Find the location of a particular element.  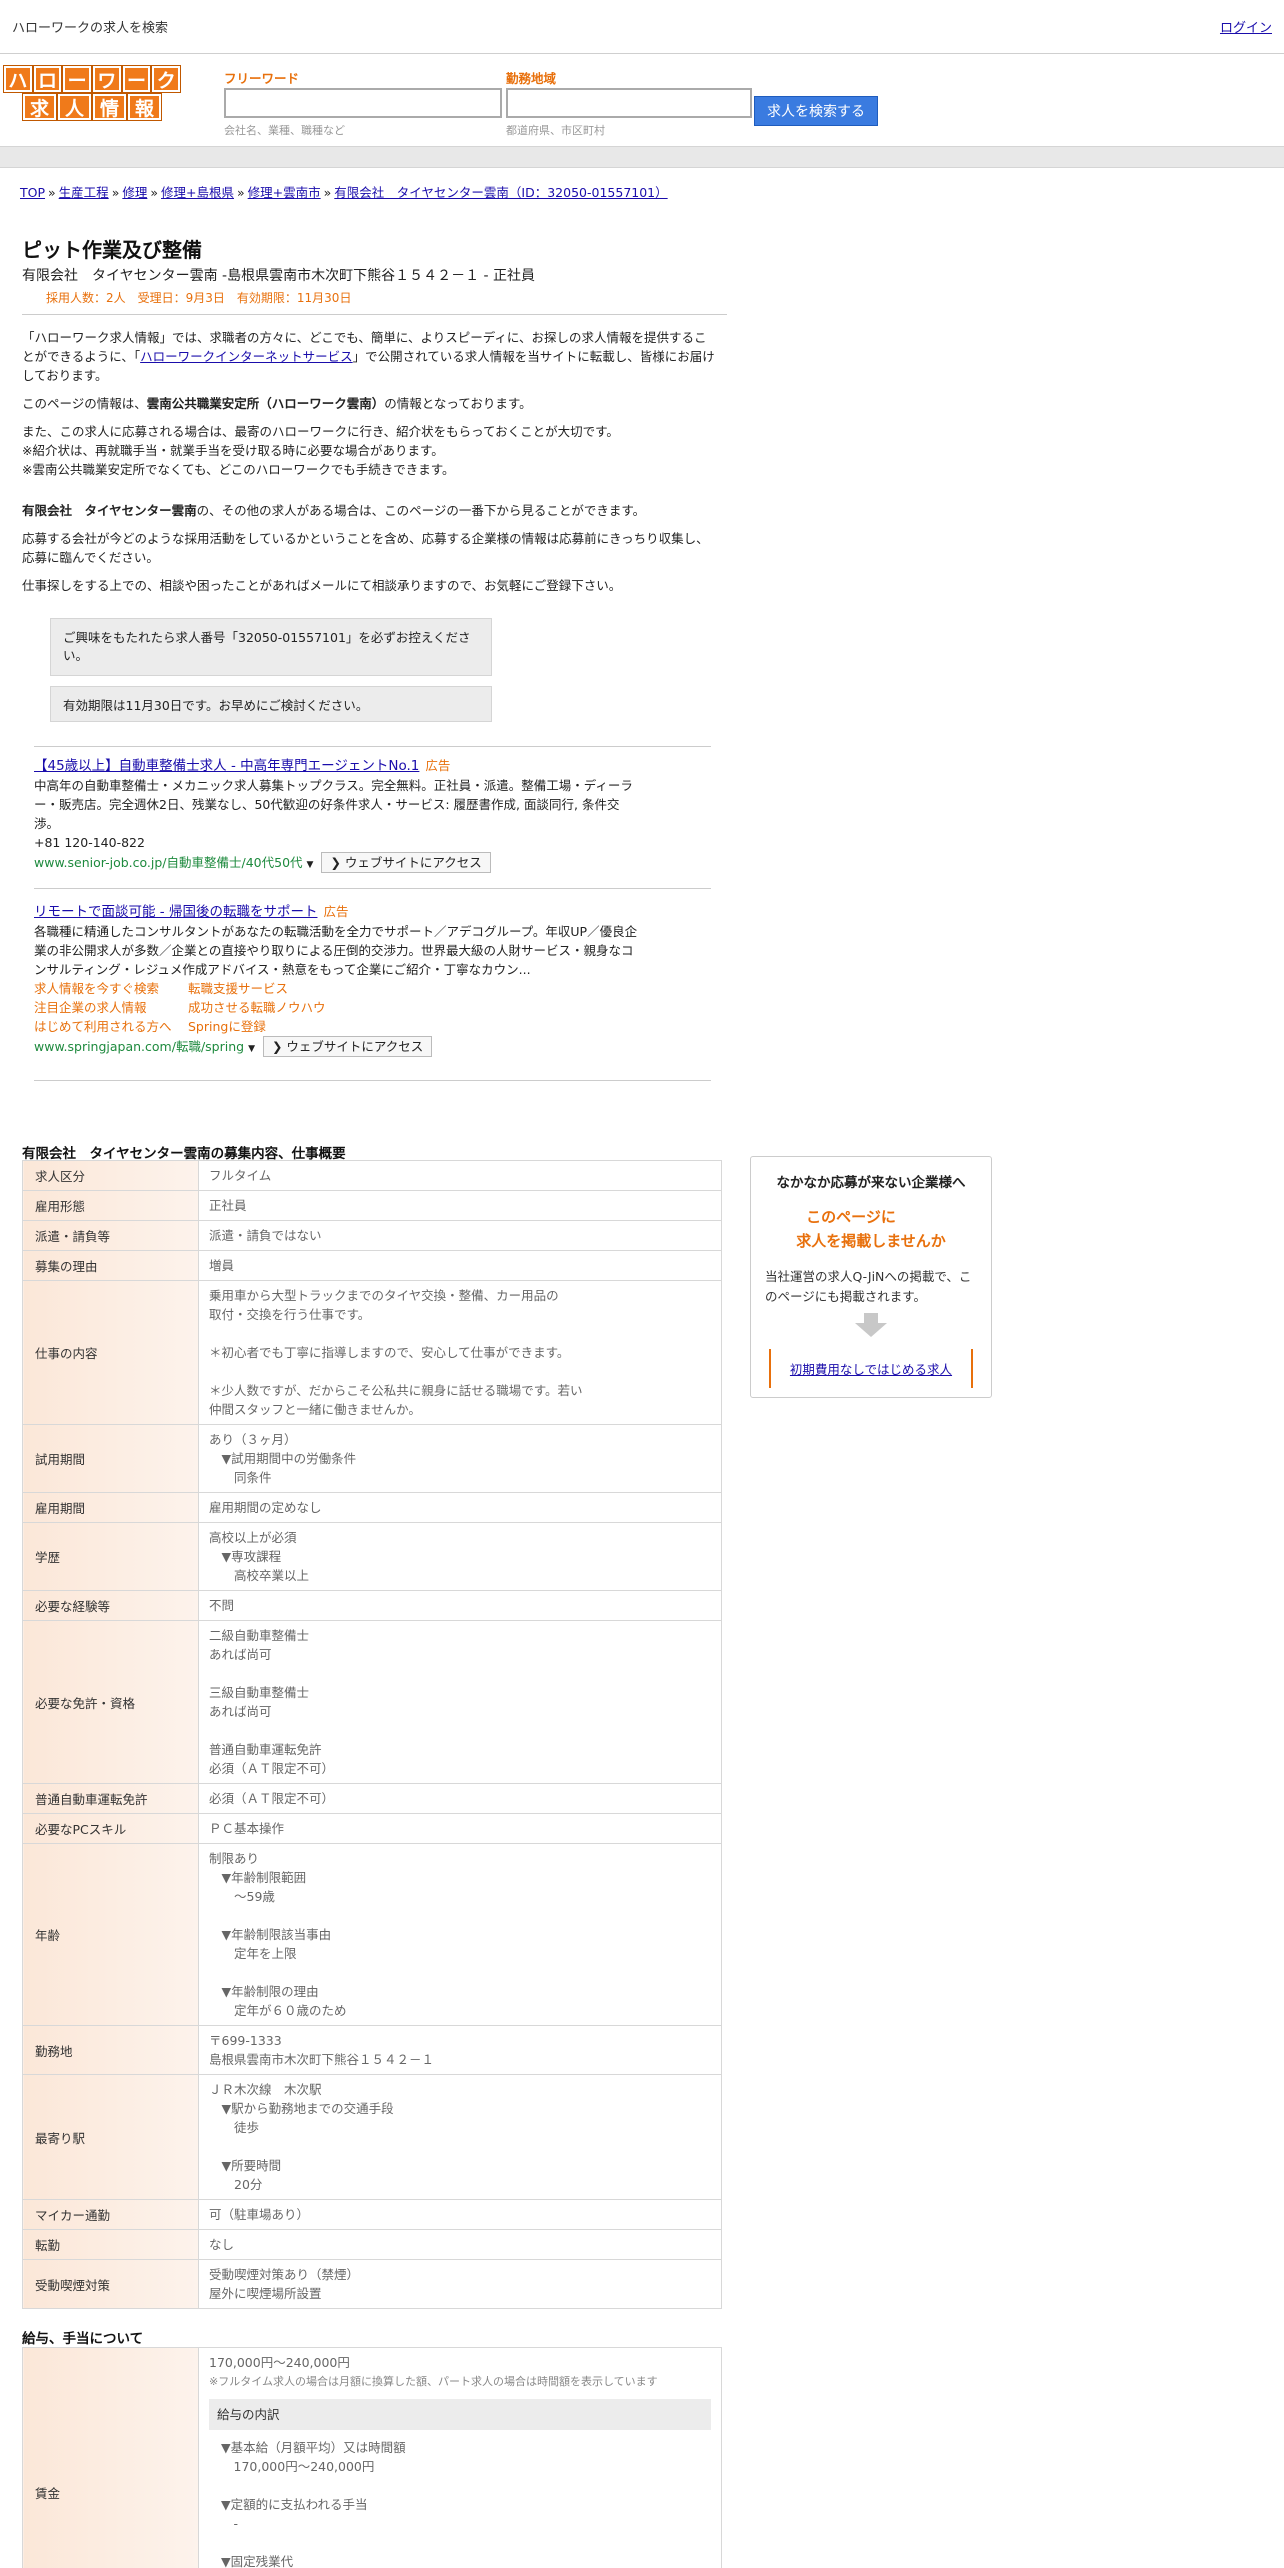

job-title: ピット作業及び整備 is located at coordinates (112, 250).